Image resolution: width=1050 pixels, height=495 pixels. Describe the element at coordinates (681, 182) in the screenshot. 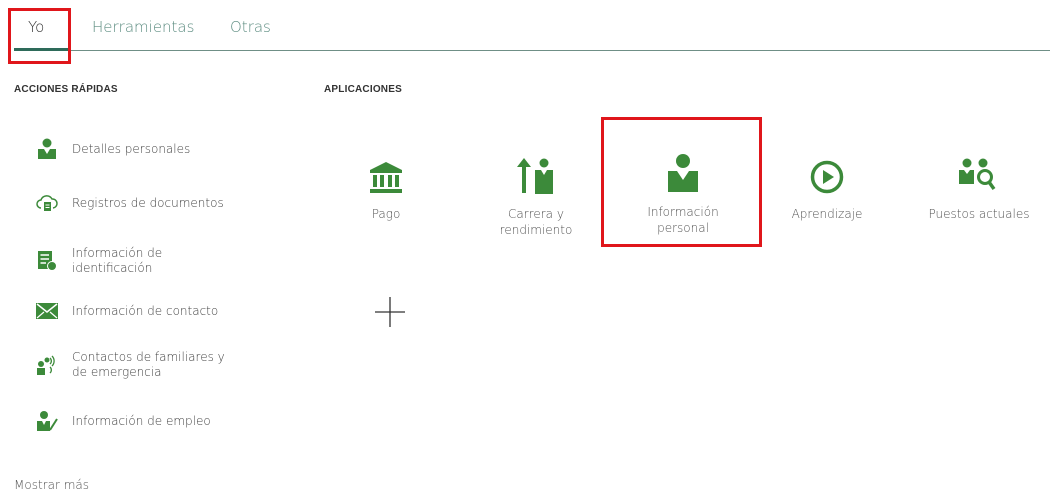

I see `highlight-box-app-informacion-personal` at that location.